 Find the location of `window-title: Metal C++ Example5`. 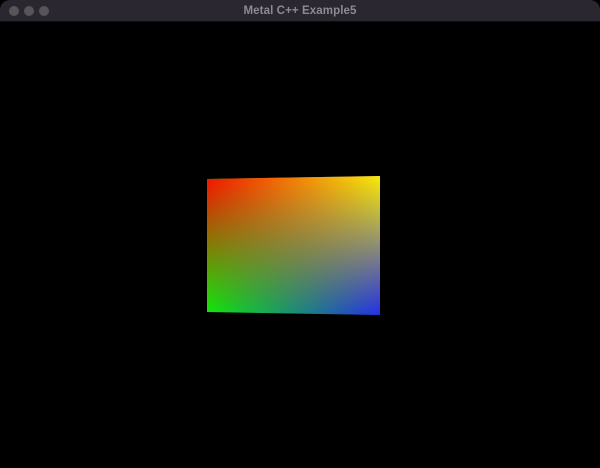

window-title: Metal C++ Example5 is located at coordinates (300, 11).